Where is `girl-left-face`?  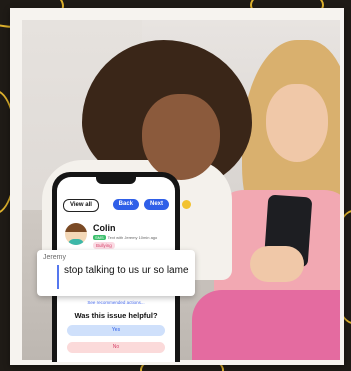 girl-left-face is located at coordinates (181, 137).